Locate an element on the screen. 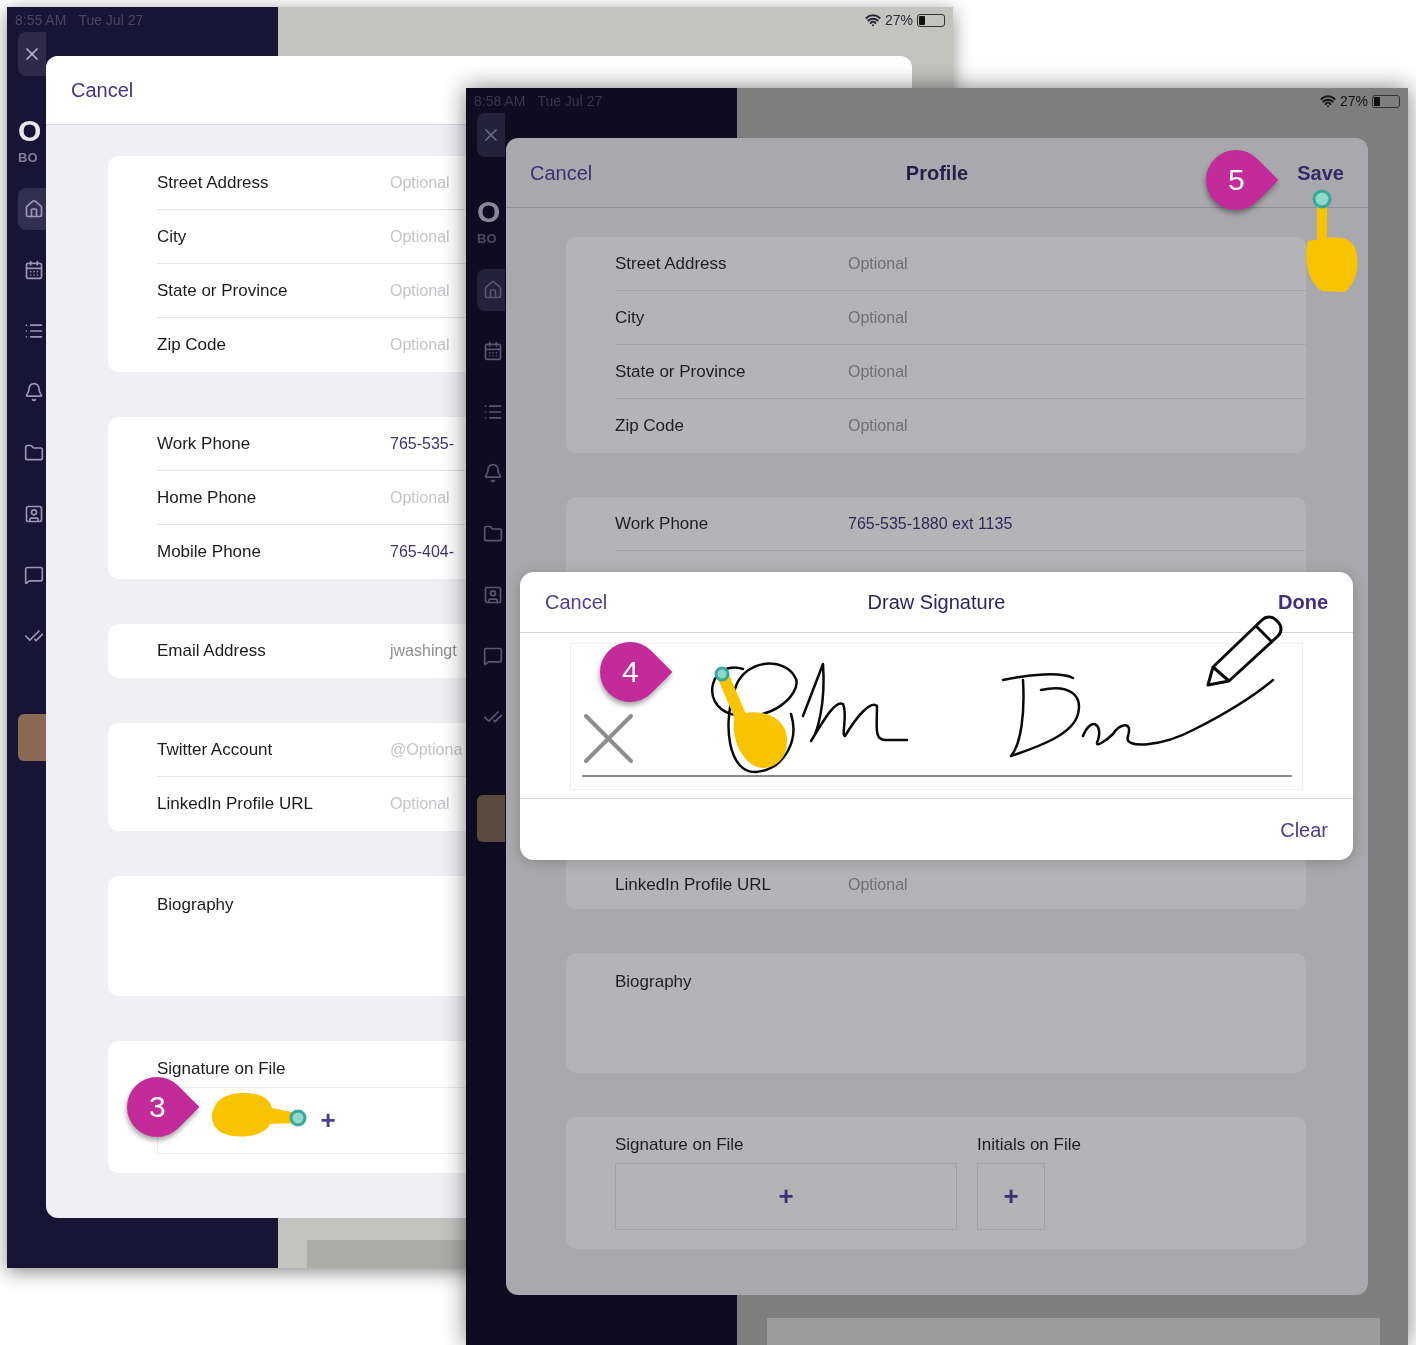  dialog-title: Draw Signature is located at coordinates (936, 602).